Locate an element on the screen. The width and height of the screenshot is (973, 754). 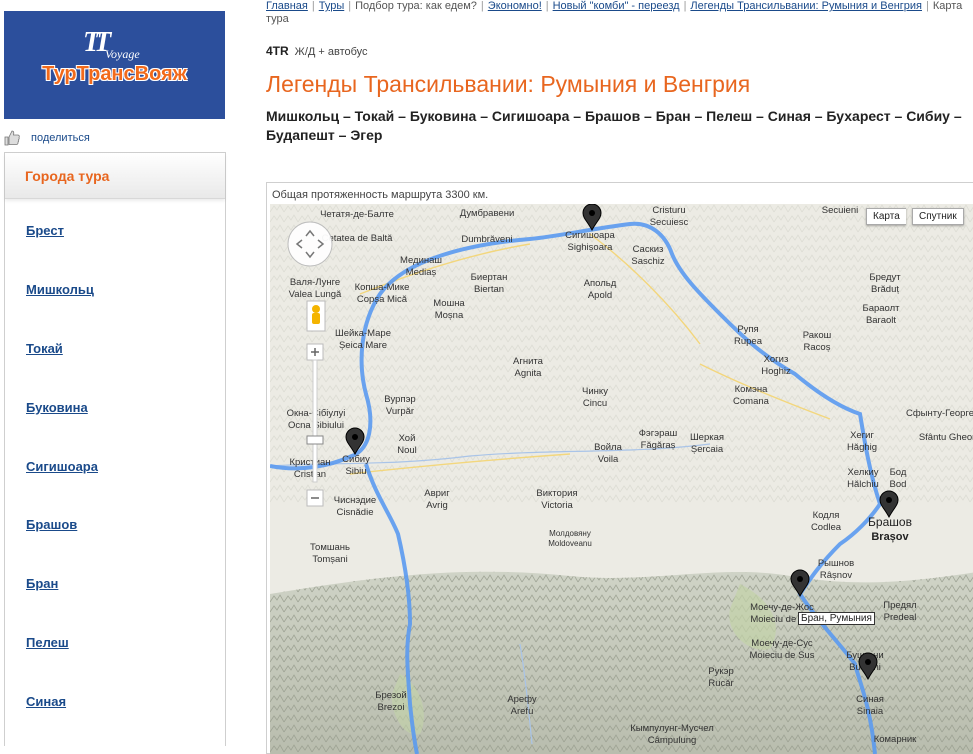
city-link: Брест is located at coordinates (45, 230).